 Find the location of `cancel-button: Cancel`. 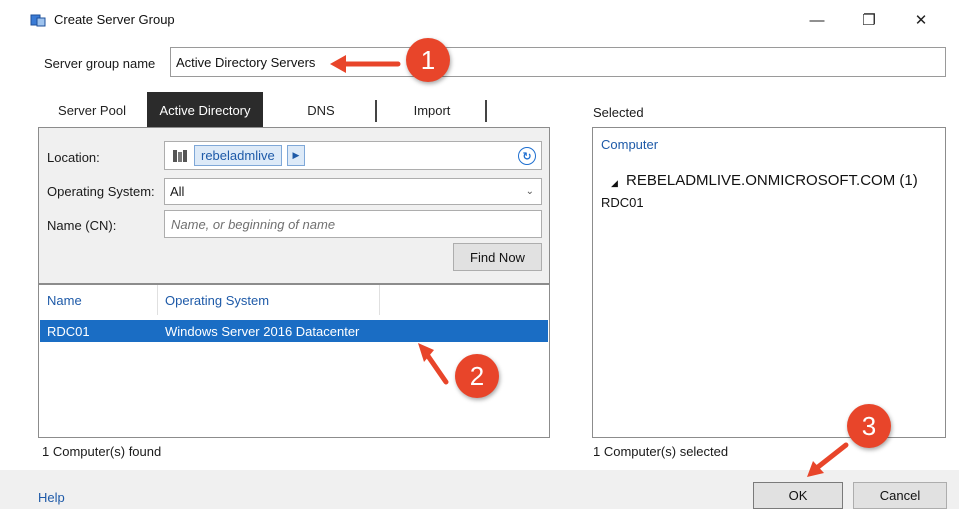

cancel-button: Cancel is located at coordinates (900, 495).